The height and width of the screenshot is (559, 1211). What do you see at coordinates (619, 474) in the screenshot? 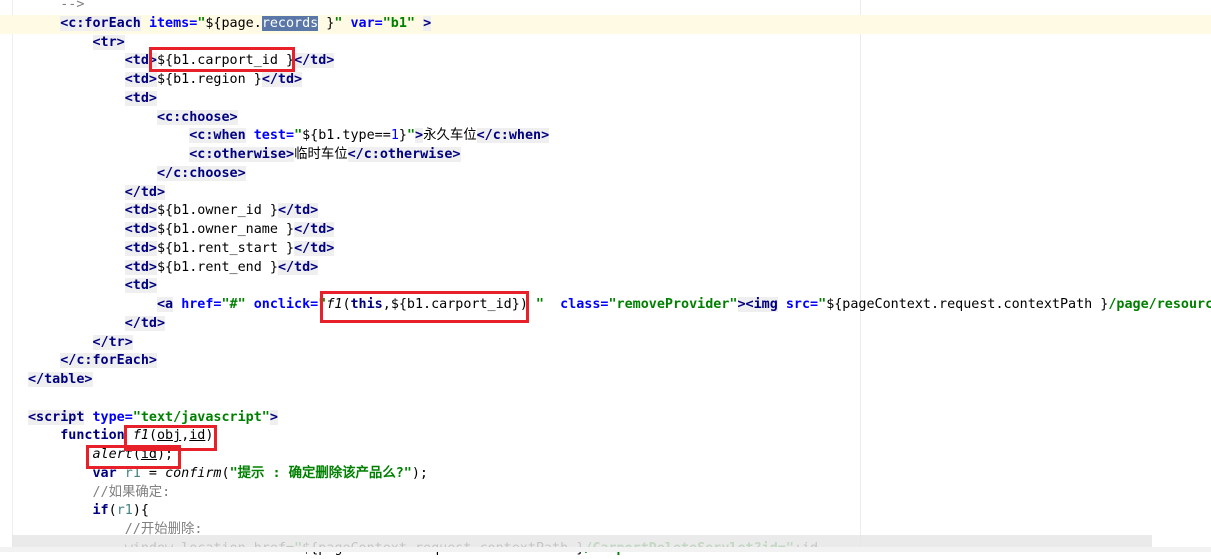
I see `code-line: var r1 = confirm("提示 : 确定删除该产品么?");` at bounding box center [619, 474].